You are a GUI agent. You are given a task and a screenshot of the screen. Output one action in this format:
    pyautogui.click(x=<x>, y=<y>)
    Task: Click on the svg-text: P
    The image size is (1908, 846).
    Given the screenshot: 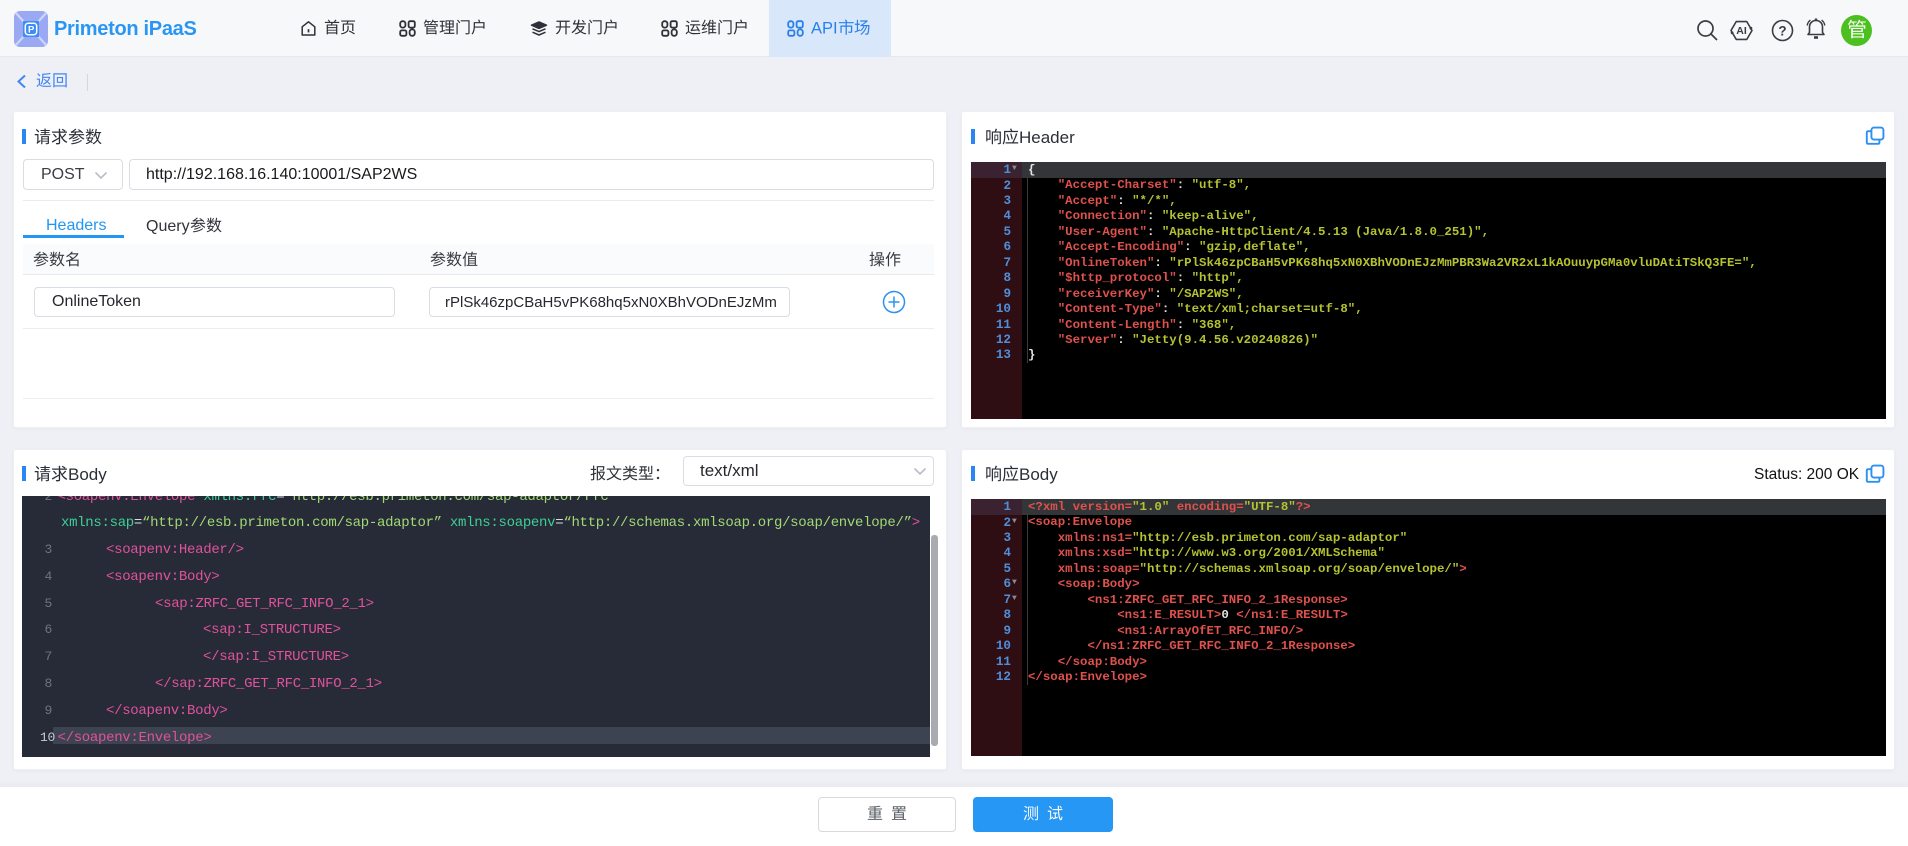 What is the action you would take?
    pyautogui.click(x=31, y=30)
    